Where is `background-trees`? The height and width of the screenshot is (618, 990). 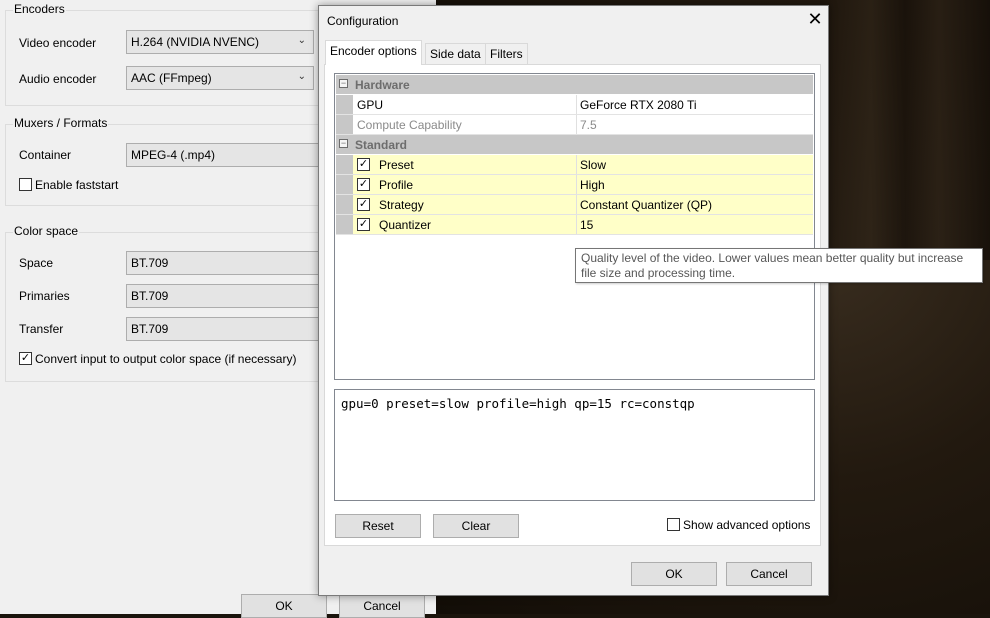 background-trees is located at coordinates (905, 130).